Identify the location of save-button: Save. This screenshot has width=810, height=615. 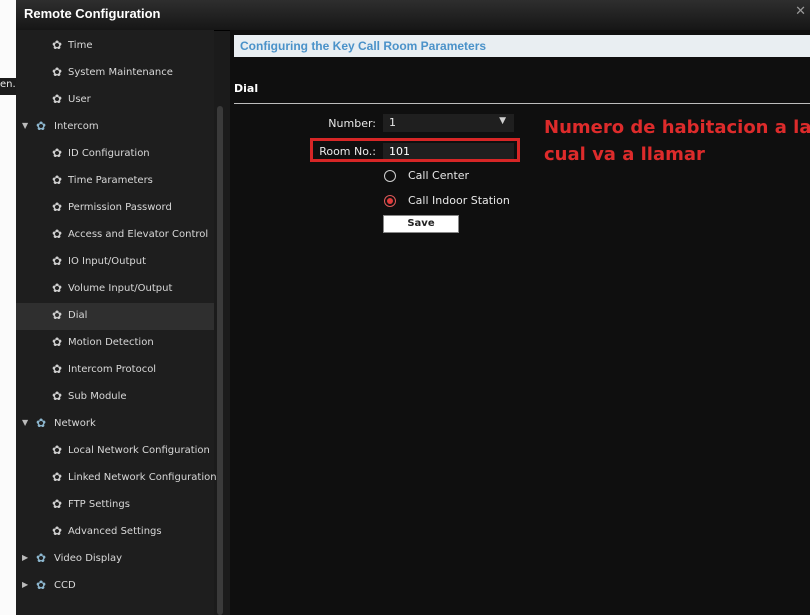
(421, 224).